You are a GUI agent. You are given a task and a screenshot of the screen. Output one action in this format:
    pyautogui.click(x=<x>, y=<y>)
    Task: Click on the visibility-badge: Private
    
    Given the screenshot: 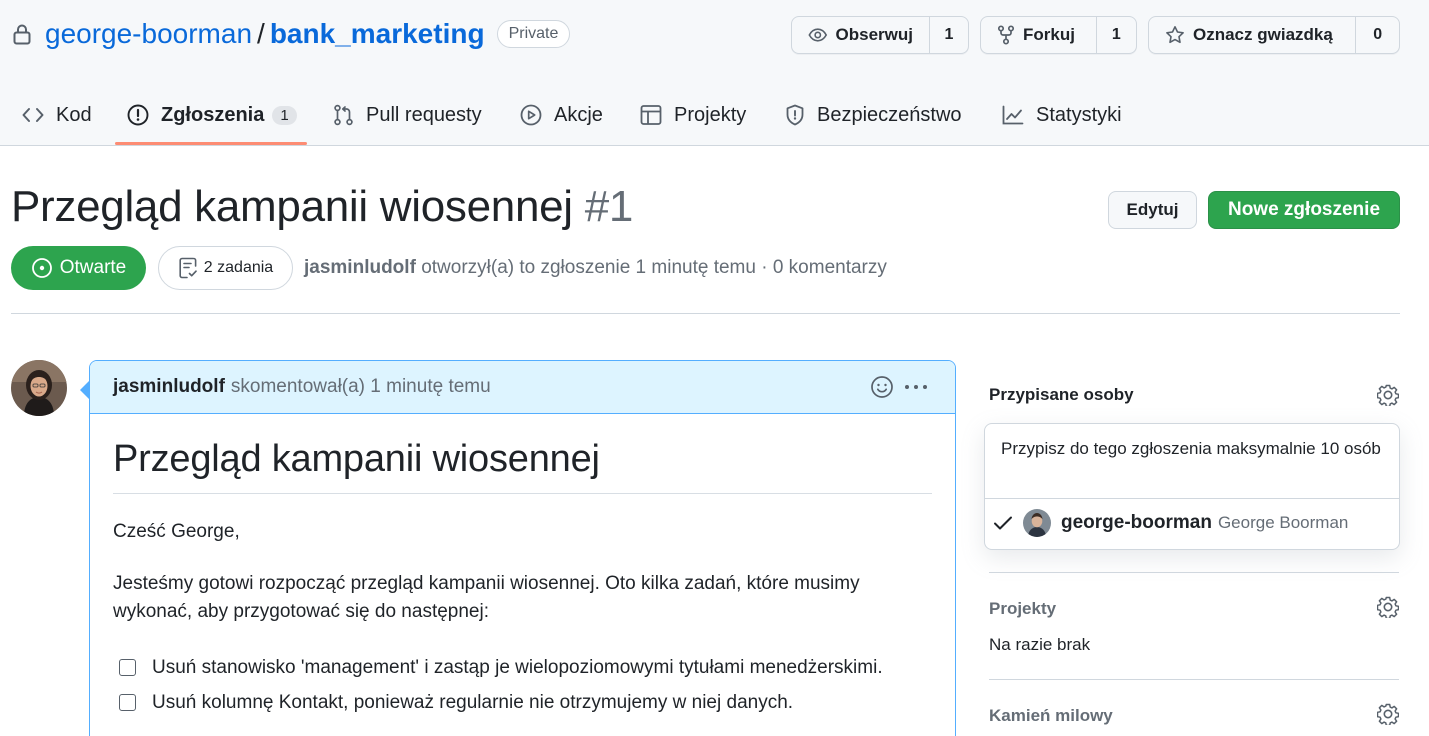 What is the action you would take?
    pyautogui.click(x=533, y=34)
    